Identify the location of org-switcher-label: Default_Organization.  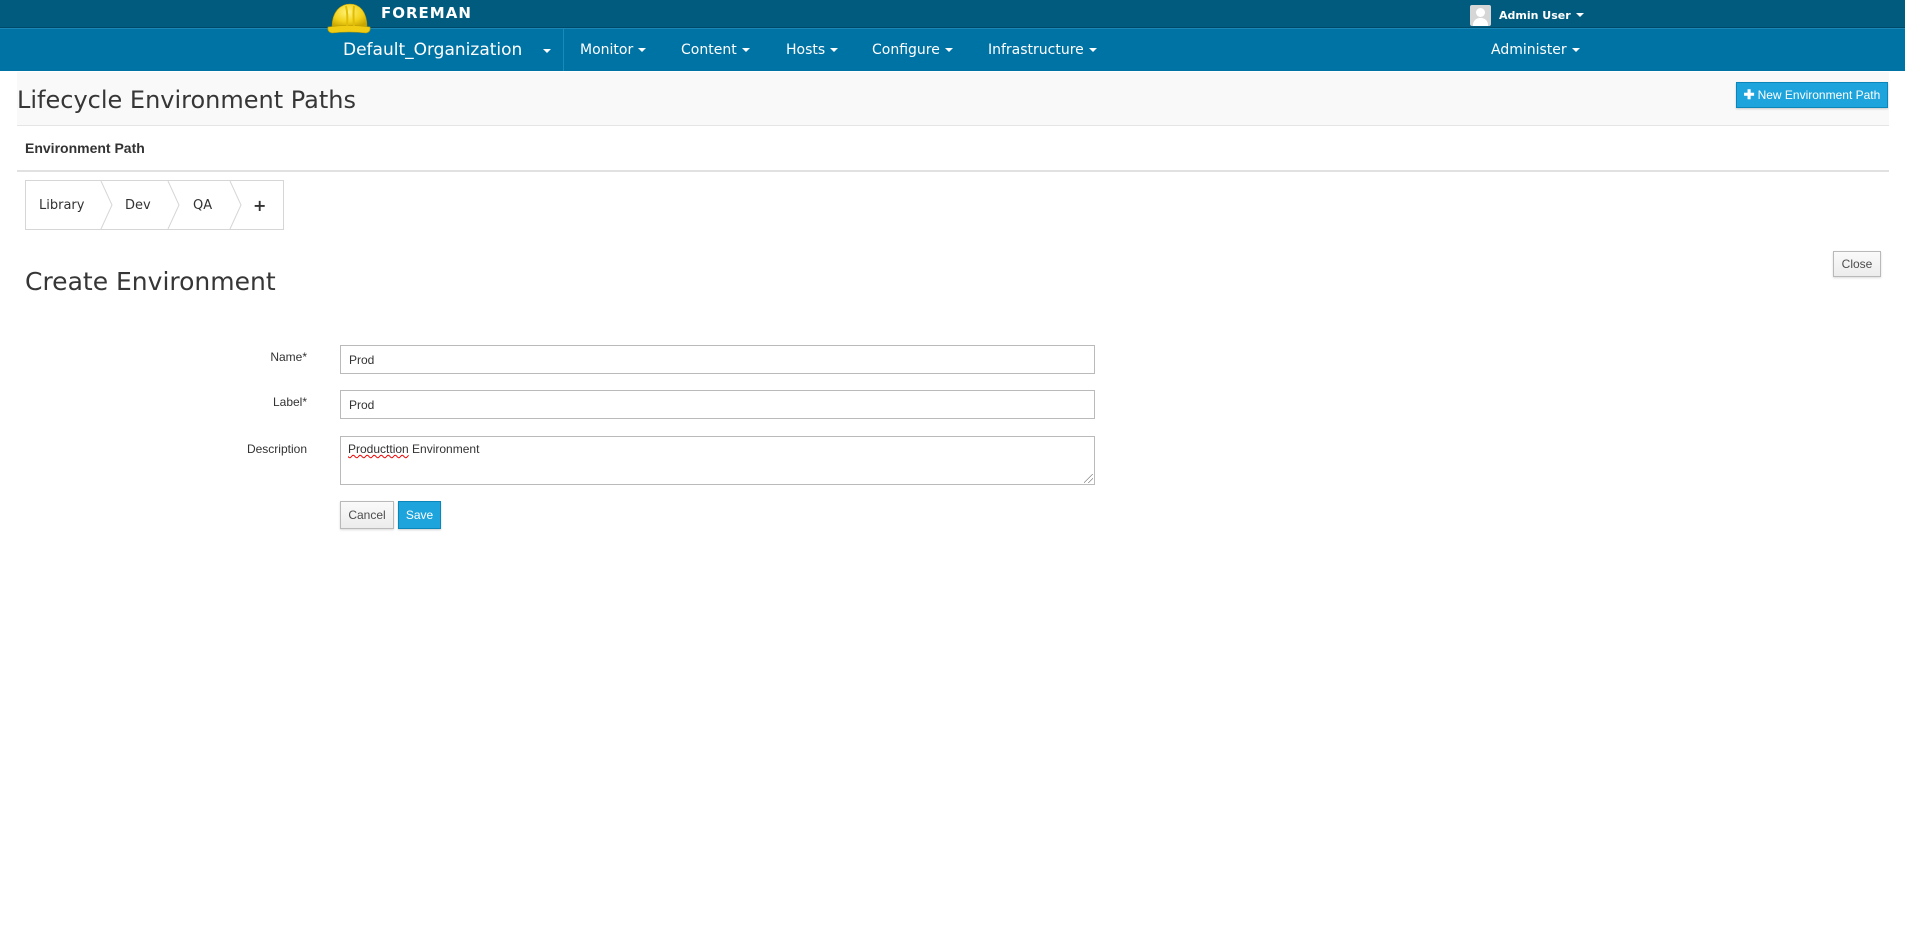
(433, 50).